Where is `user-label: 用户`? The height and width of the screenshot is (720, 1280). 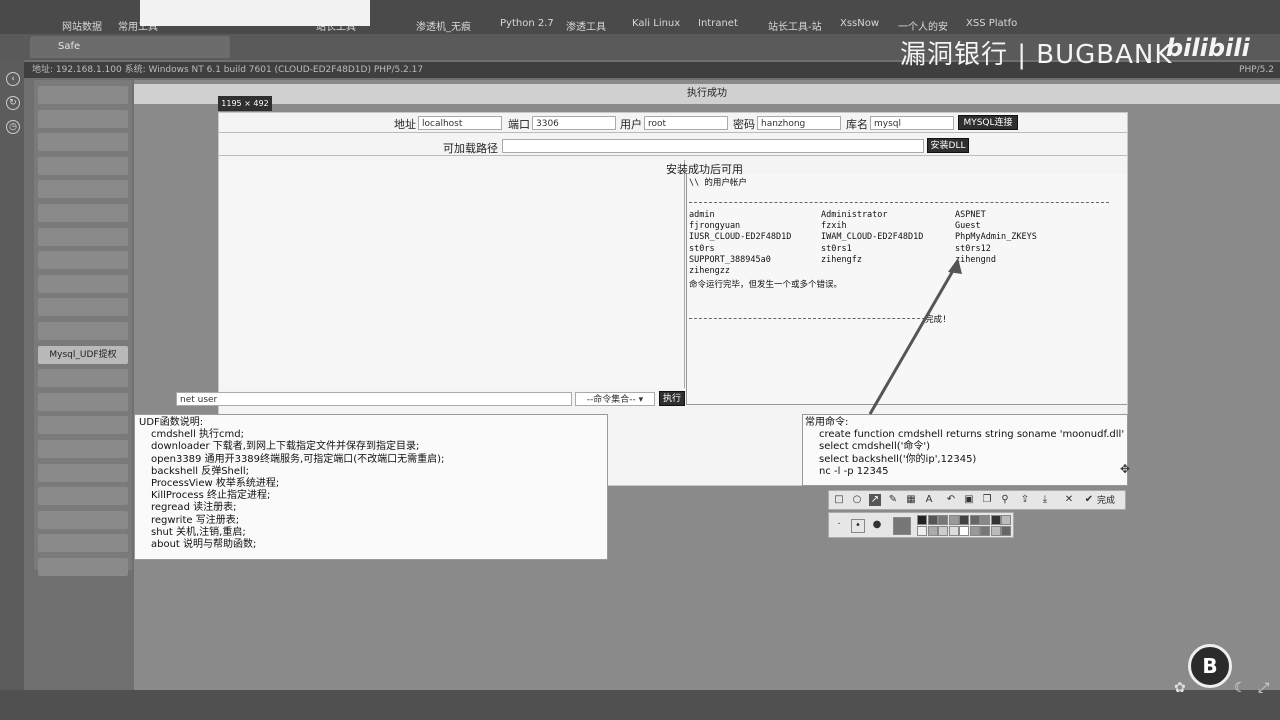 user-label: 用户 is located at coordinates (631, 124).